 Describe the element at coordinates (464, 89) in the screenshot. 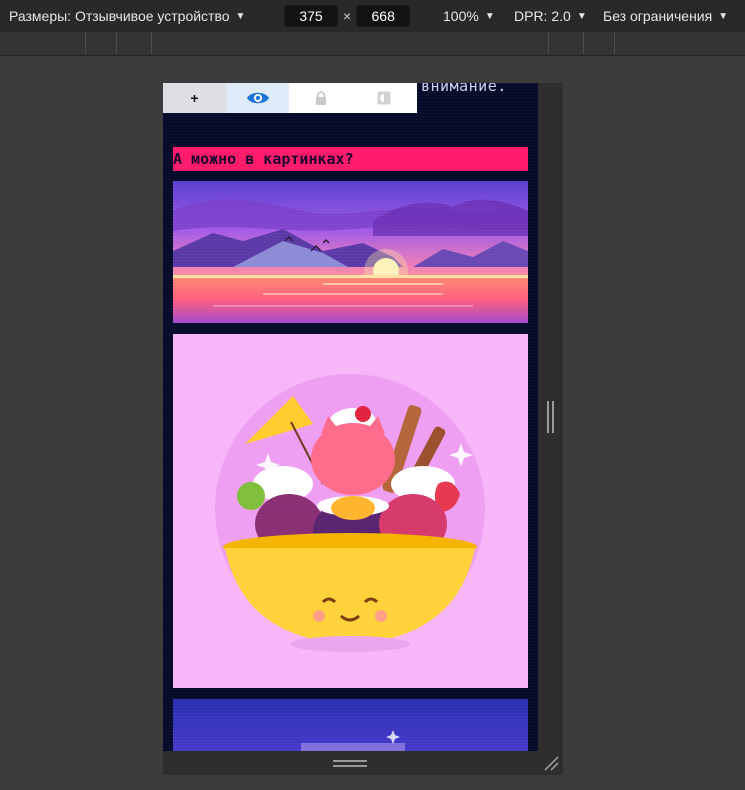

I see `notice-text: внимание.` at that location.